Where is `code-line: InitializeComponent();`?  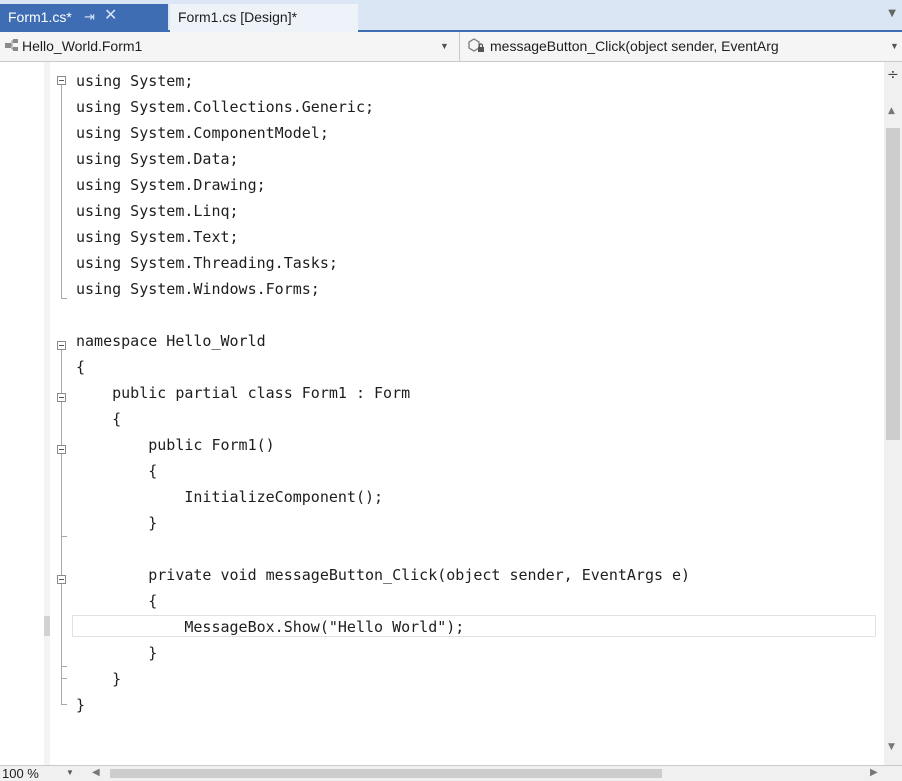 code-line: InitializeComponent(); is located at coordinates (230, 497).